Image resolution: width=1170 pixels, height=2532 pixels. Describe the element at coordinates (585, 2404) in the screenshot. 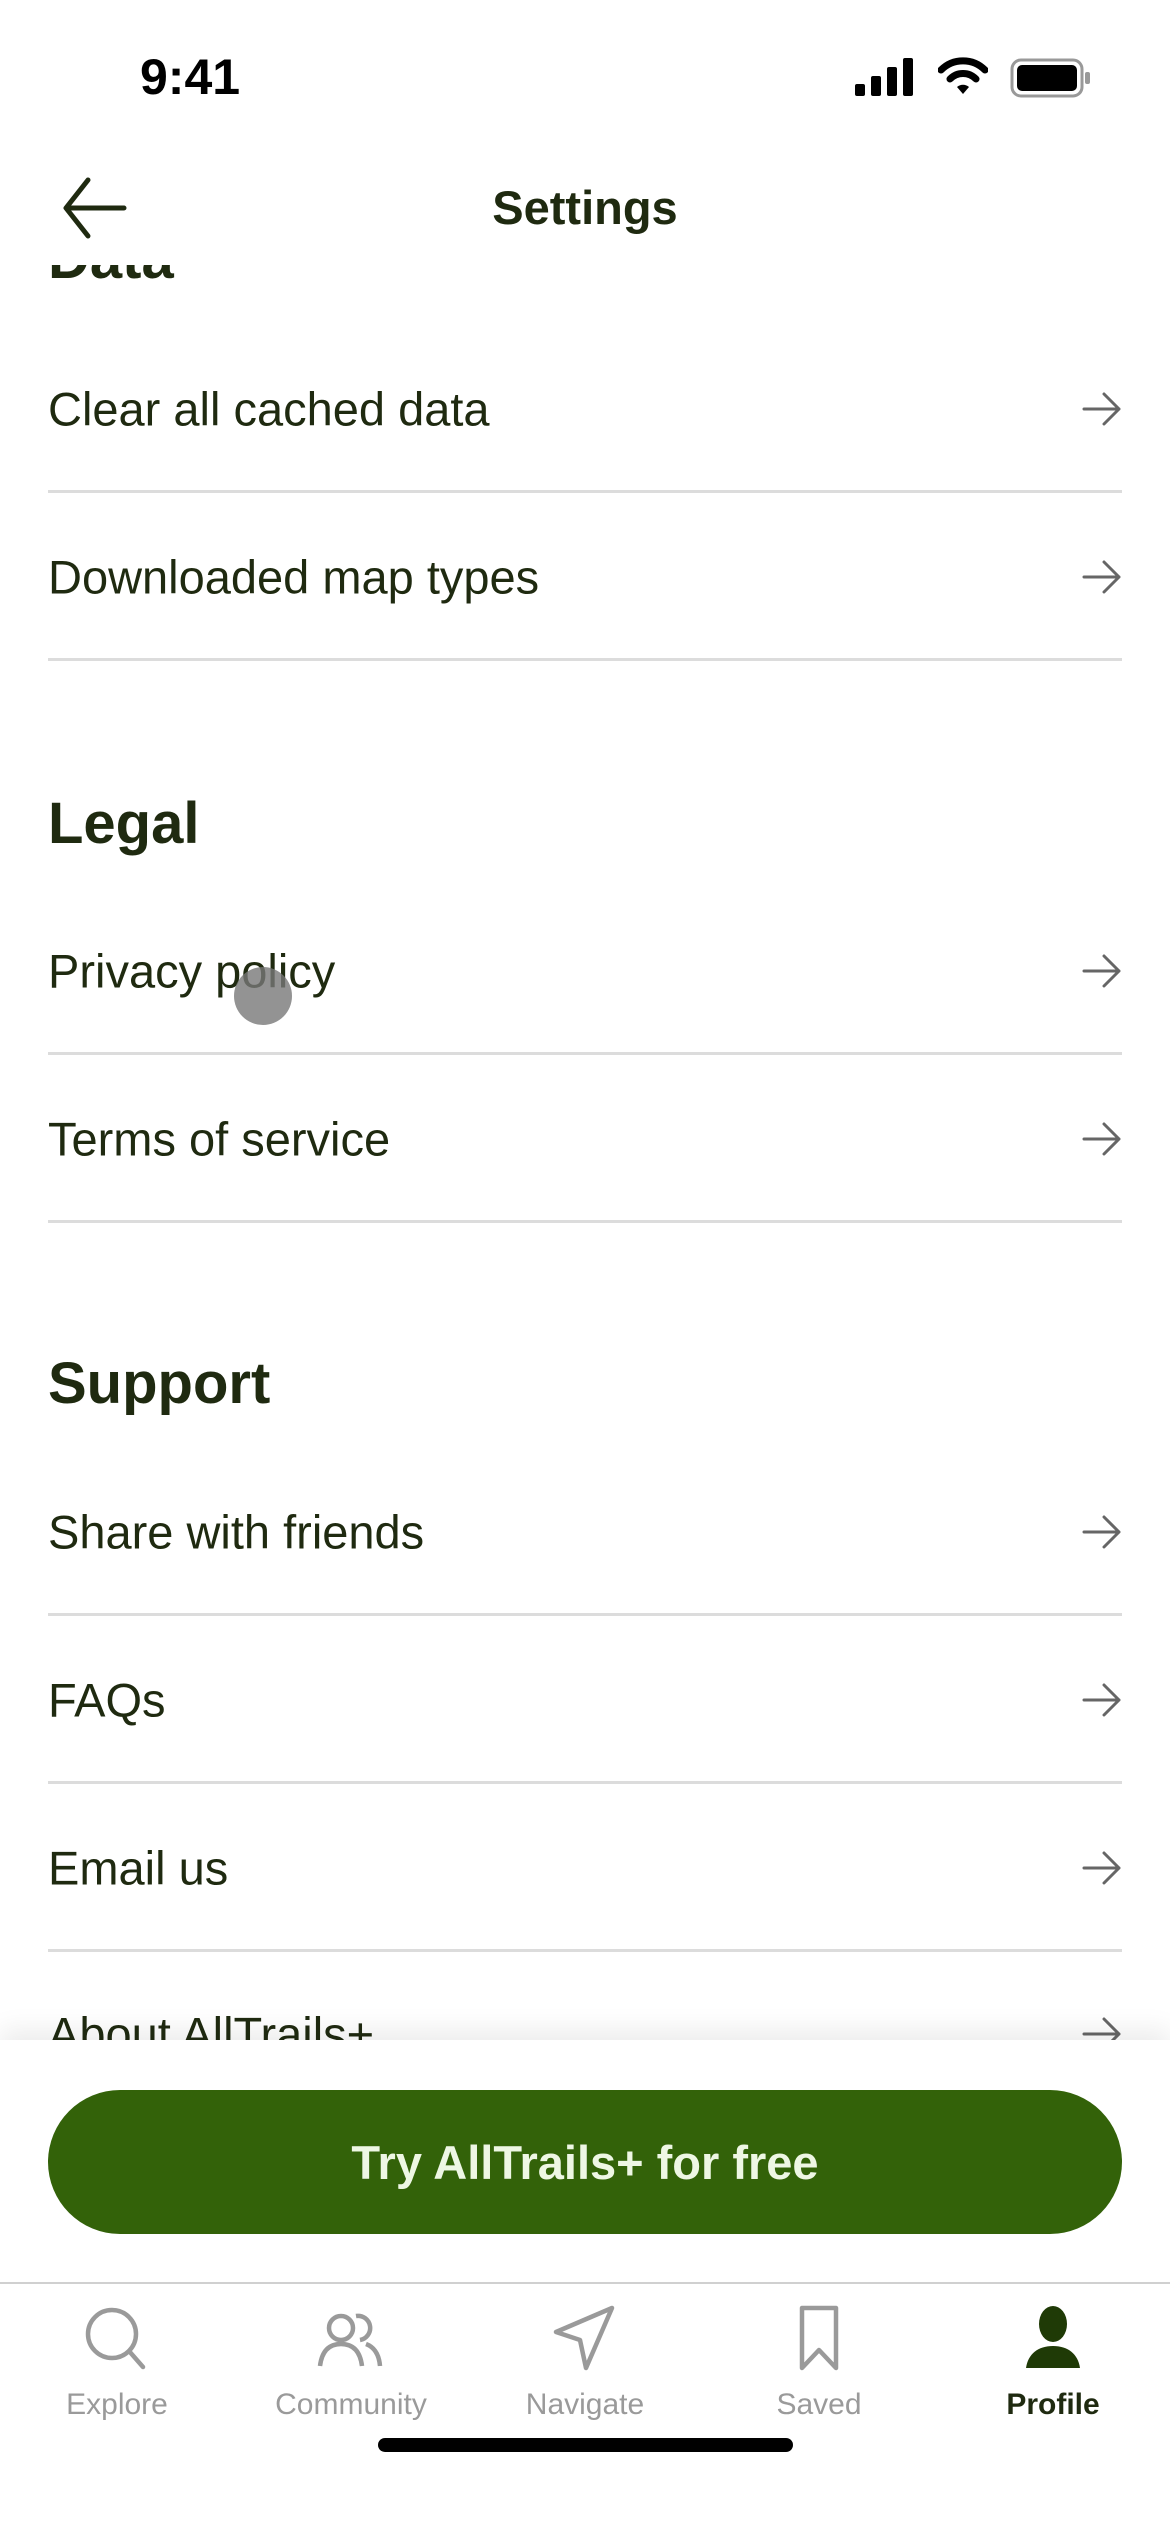

I see `tab-label: Navigate` at that location.